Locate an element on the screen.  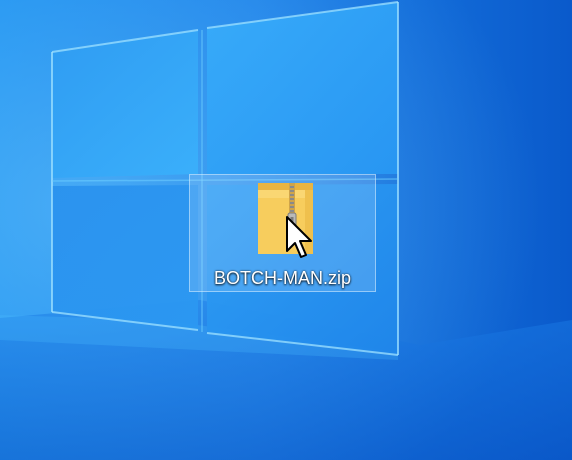
desktop-icon-label: BOTCH-MAN.zip is located at coordinates (282, 278).